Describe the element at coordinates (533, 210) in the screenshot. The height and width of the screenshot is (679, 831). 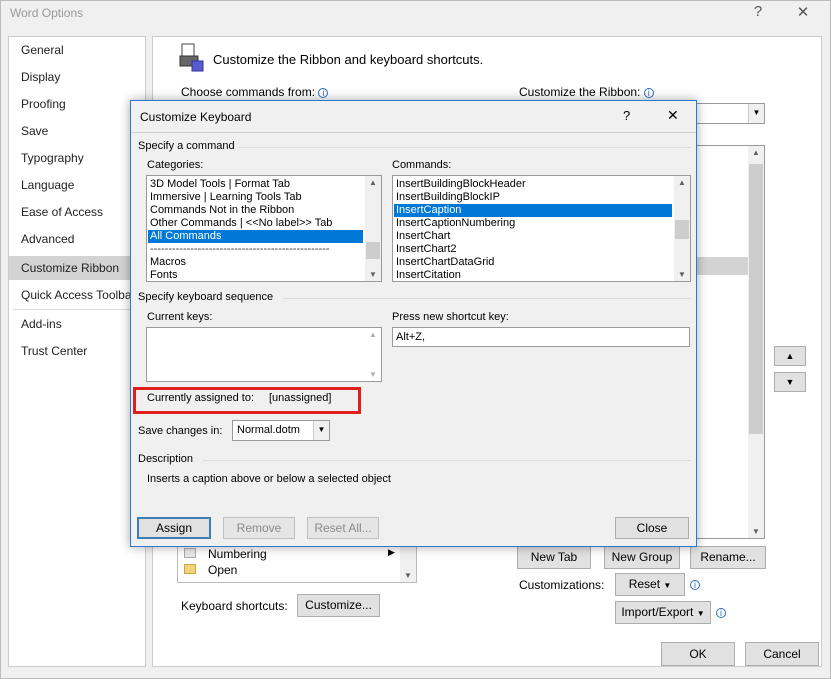
I see `list-item-selected: InsertCaption` at that location.